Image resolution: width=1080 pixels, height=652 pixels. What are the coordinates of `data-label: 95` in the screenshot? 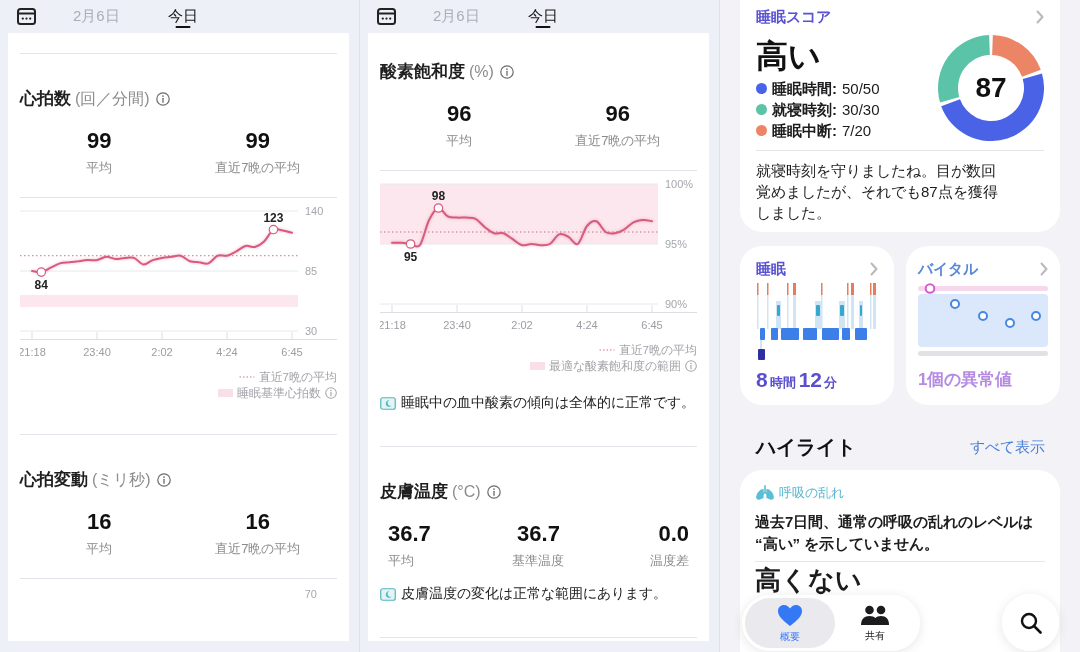 It's located at (410, 257).